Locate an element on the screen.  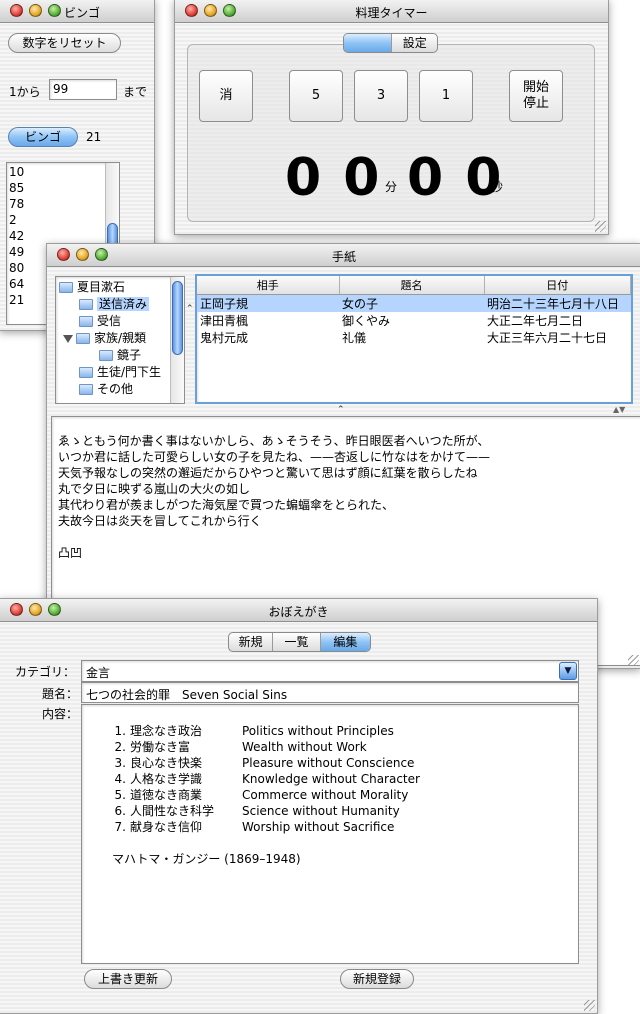
memo-titlebar: おぼえがき is located at coordinates (298, 610).